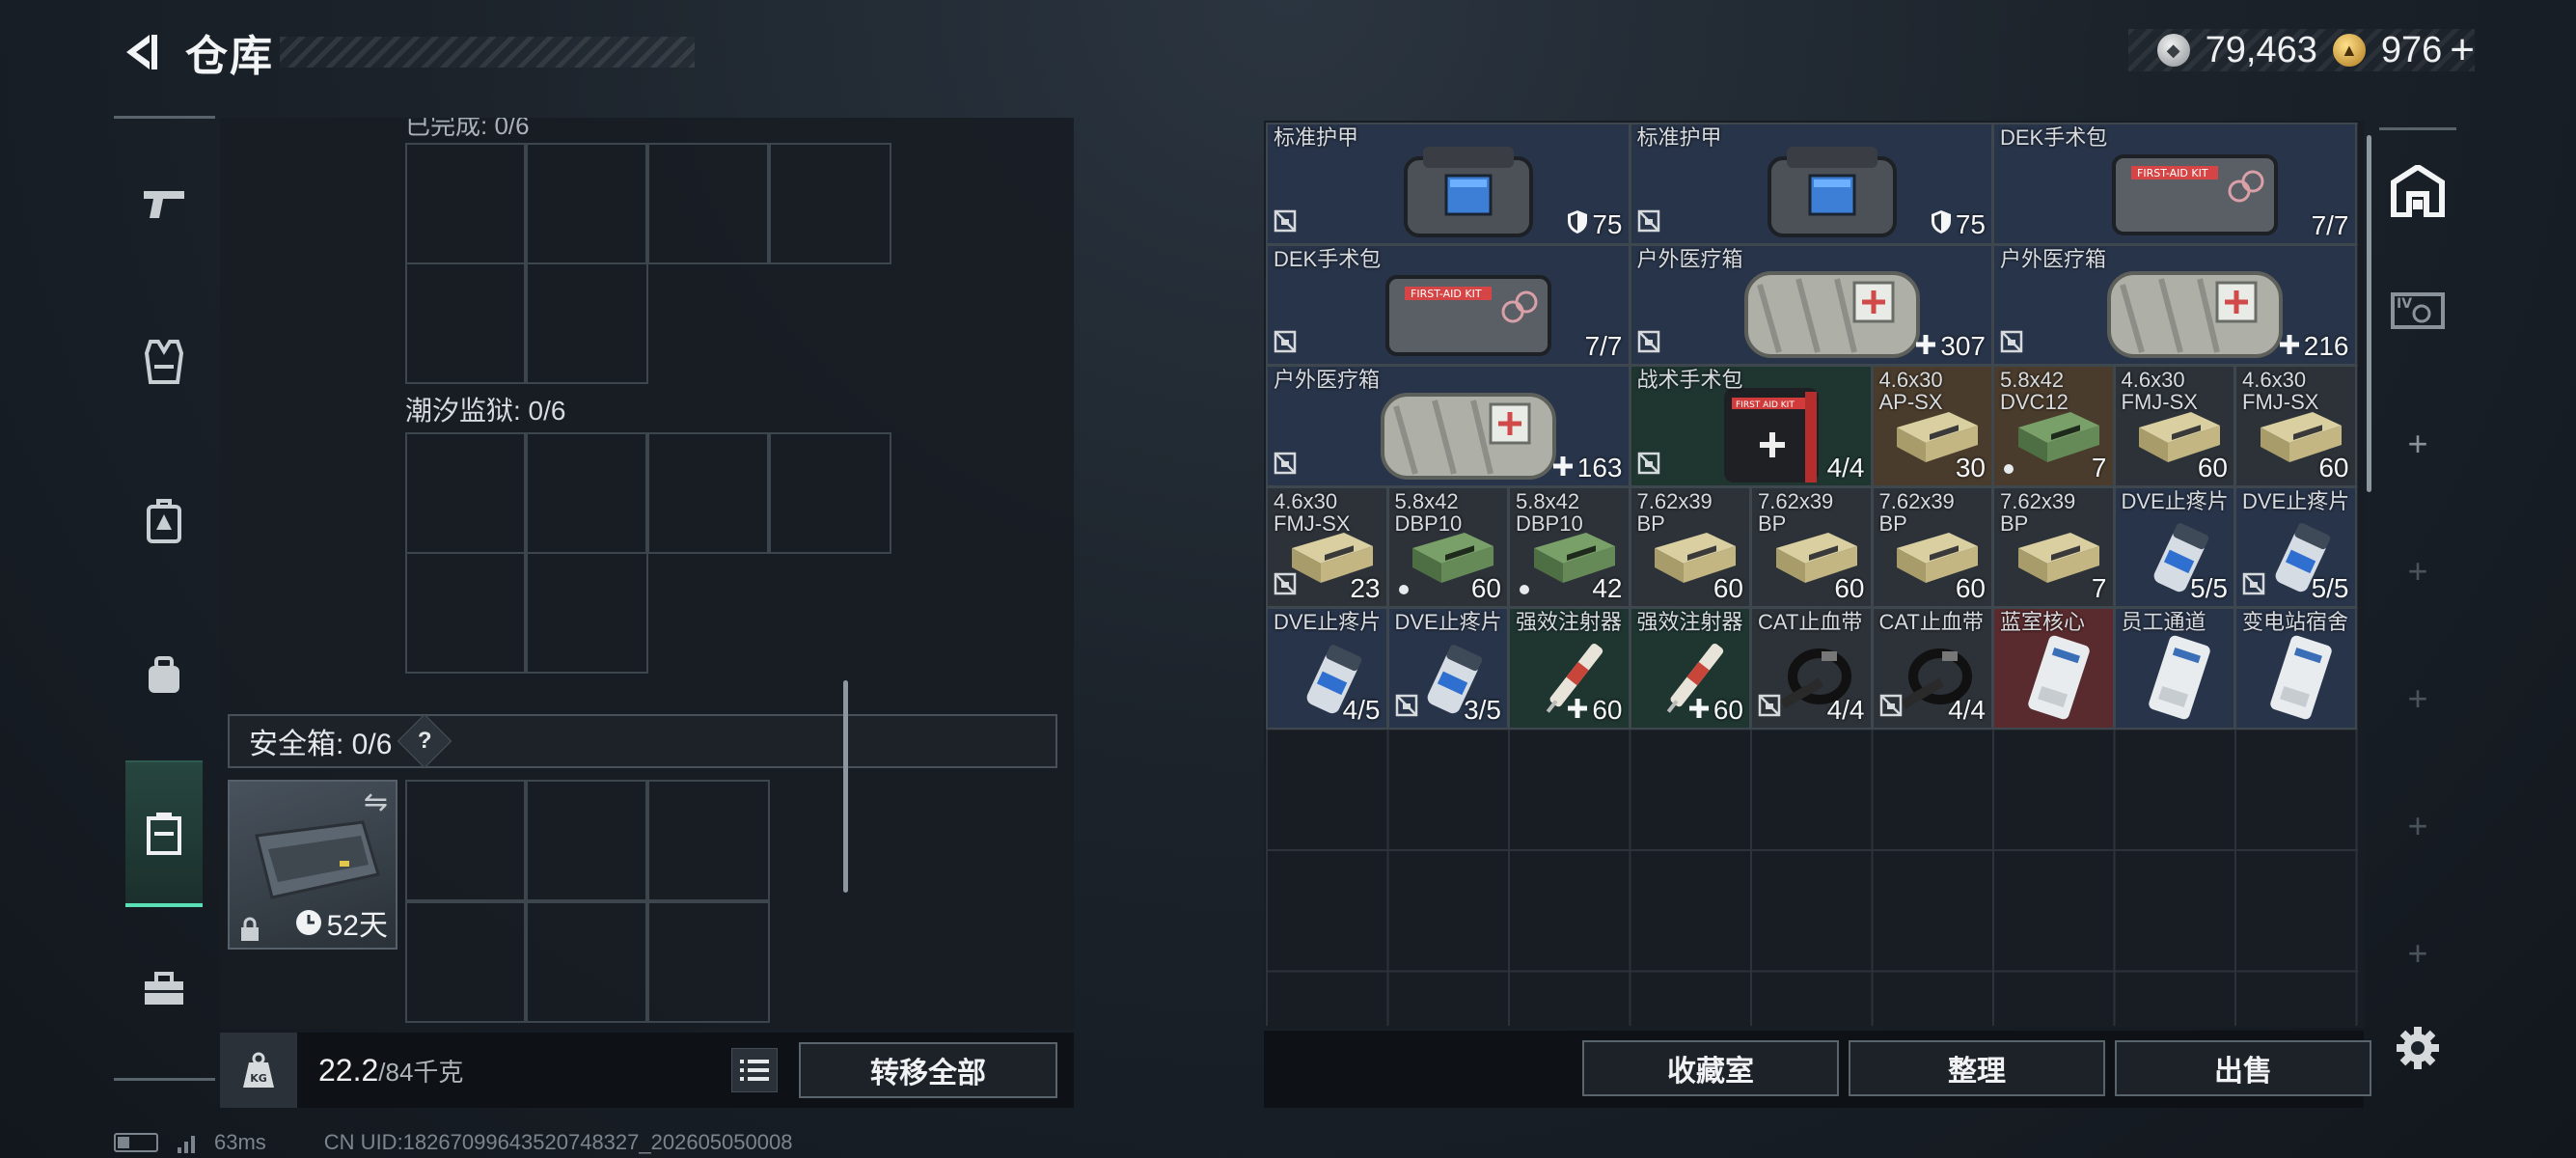 Image resolution: width=2576 pixels, height=1158 pixels. What do you see at coordinates (2418, 571) in the screenshot?
I see `stash-tab-add-2: +` at bounding box center [2418, 571].